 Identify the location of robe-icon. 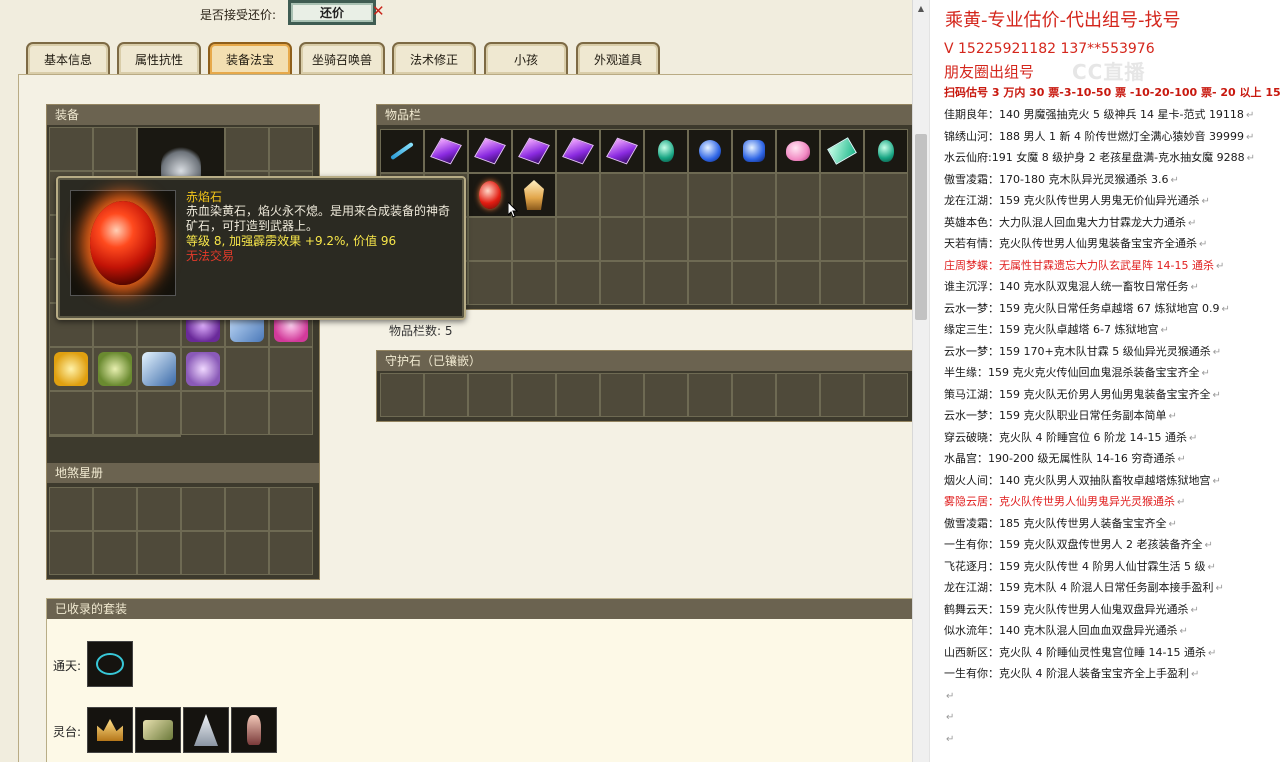
(206, 730).